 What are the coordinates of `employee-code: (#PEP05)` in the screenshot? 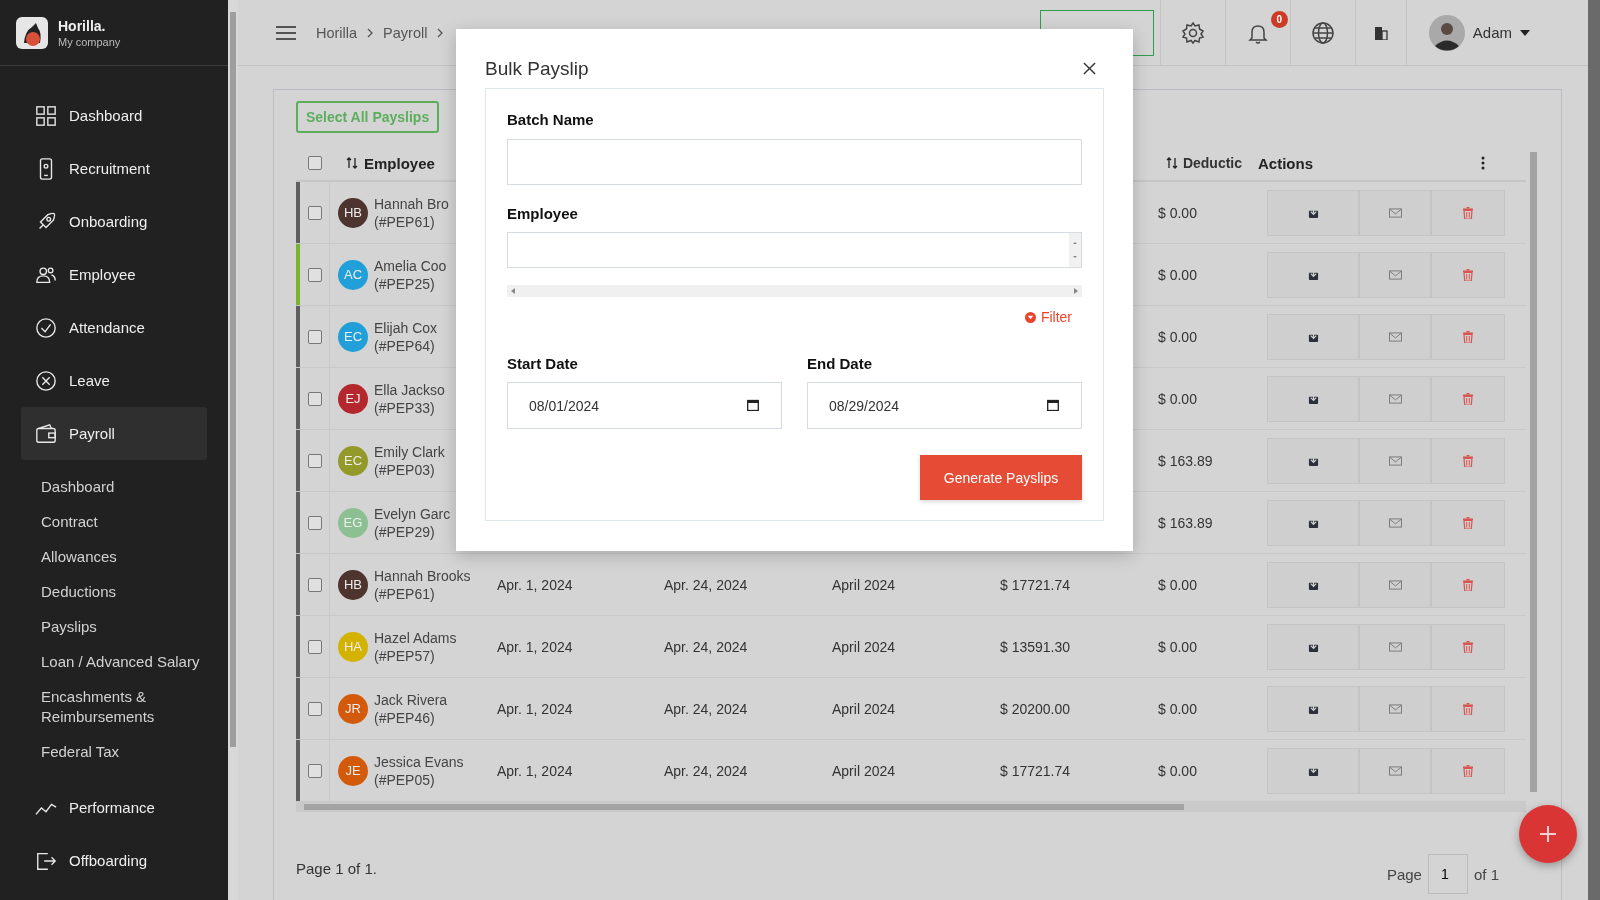 It's located at (405, 779).